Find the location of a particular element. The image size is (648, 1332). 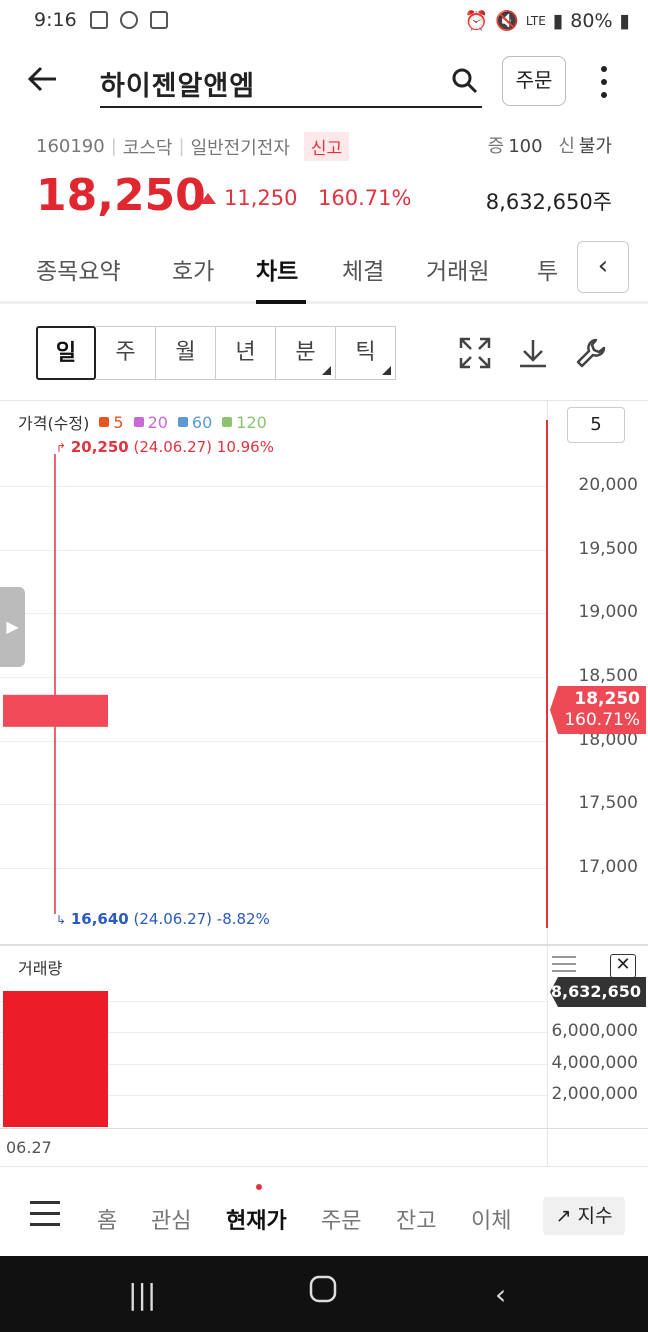

back-arrow-icon is located at coordinates (46, 82).